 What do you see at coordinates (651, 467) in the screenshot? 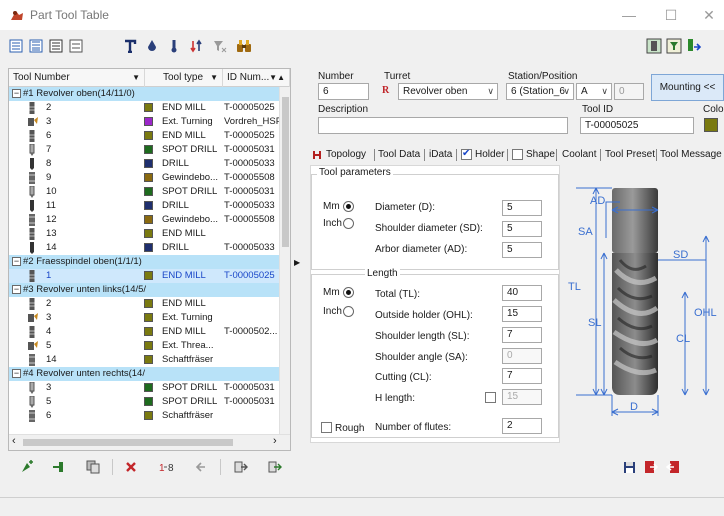
I see `export-table-icon` at bounding box center [651, 467].